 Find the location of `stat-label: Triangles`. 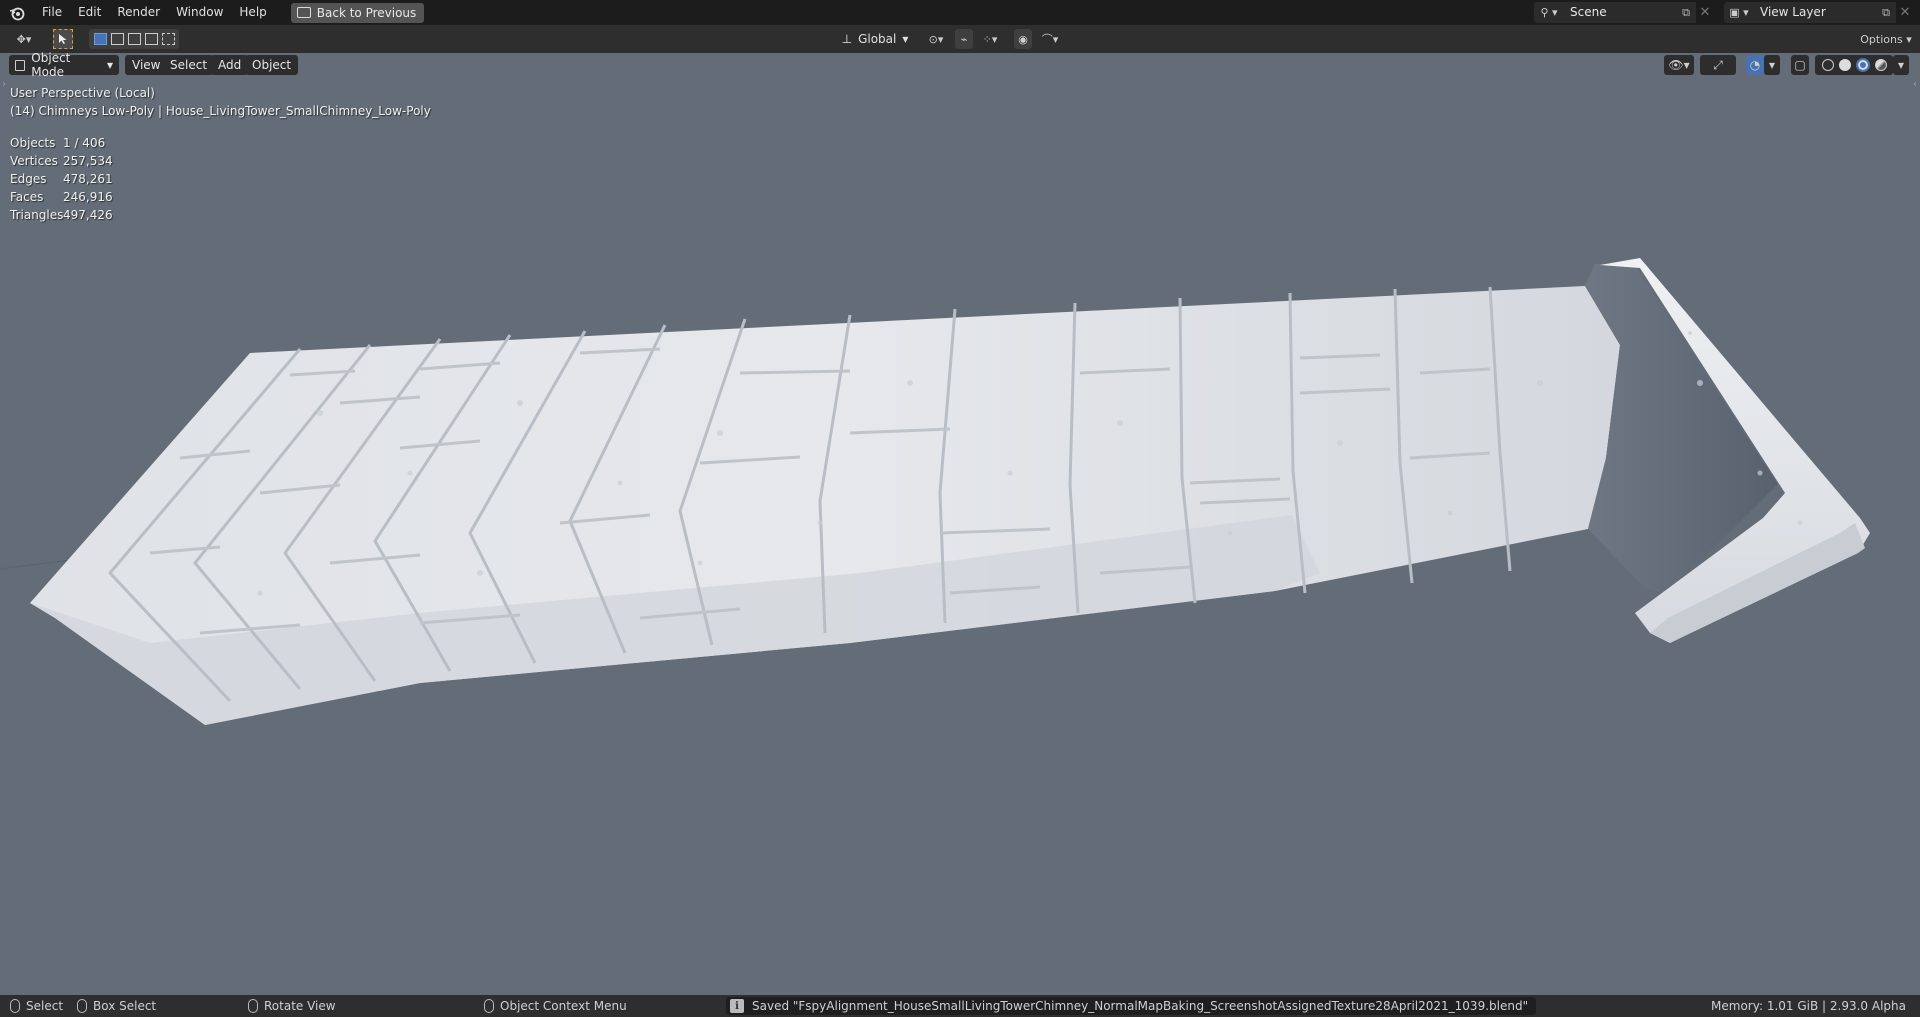

stat-label: Triangles is located at coordinates (37, 215).